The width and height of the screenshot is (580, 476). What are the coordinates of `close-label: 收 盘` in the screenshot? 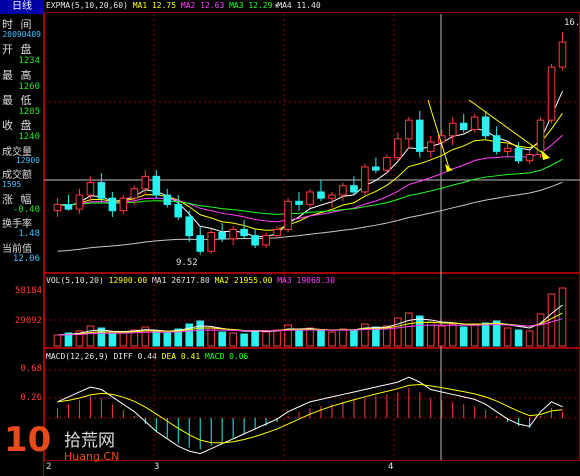 It's located at (18, 125).